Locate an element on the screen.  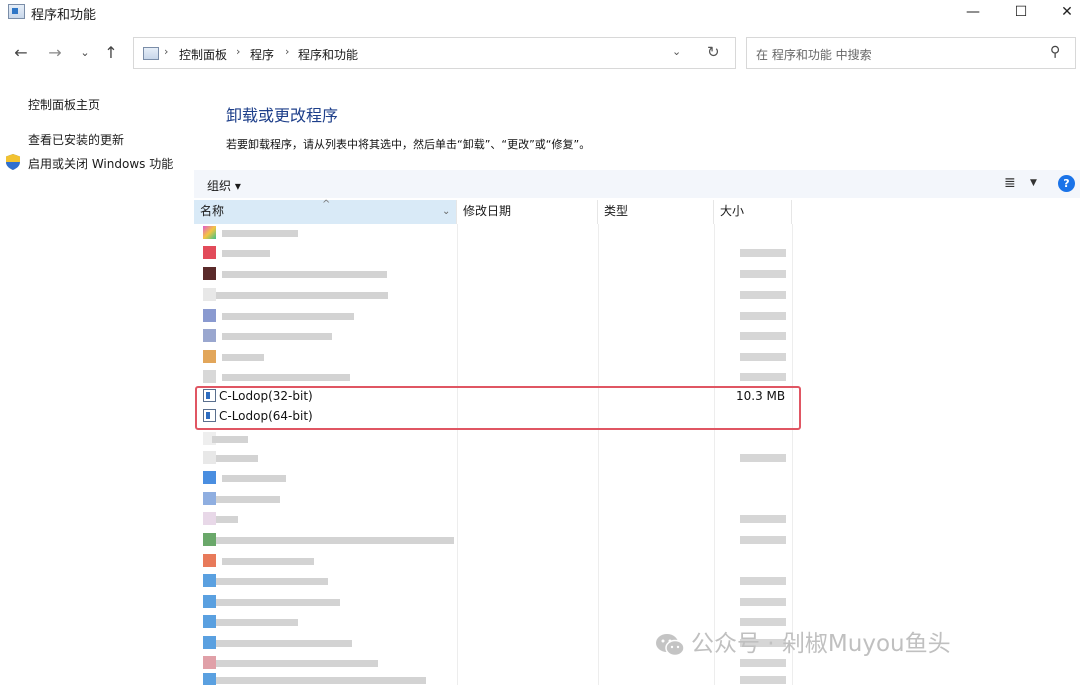
wechat-icon is located at coordinates (670, 644).